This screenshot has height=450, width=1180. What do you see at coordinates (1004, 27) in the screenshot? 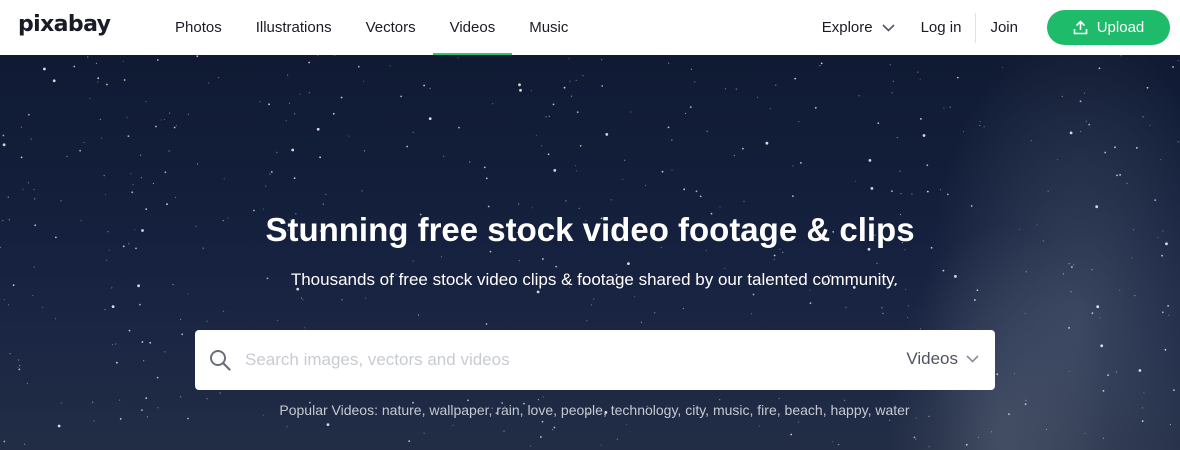
I see `join-link: Join` at bounding box center [1004, 27].